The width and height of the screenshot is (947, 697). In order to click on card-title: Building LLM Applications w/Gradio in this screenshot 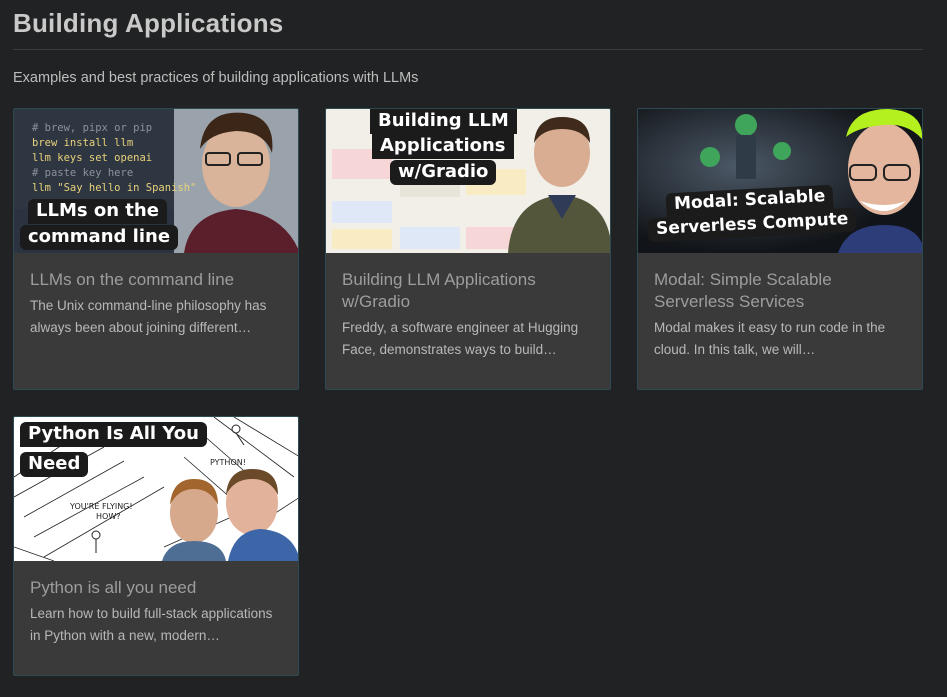, I will do `click(468, 291)`.